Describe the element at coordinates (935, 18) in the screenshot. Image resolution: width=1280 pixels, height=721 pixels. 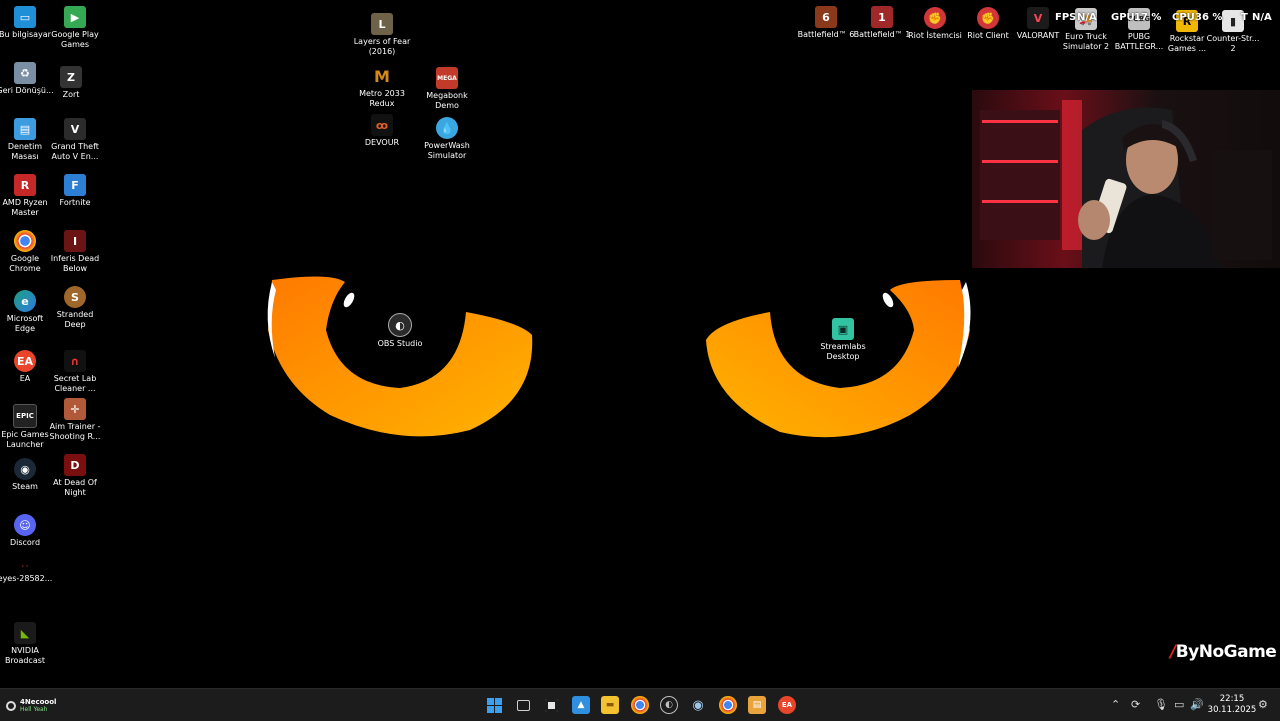
I see `riot-client-icon: ✊` at that location.